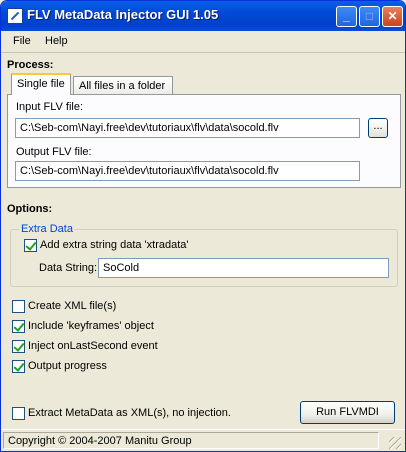  I want to click on menu-help: Help, so click(56, 41).